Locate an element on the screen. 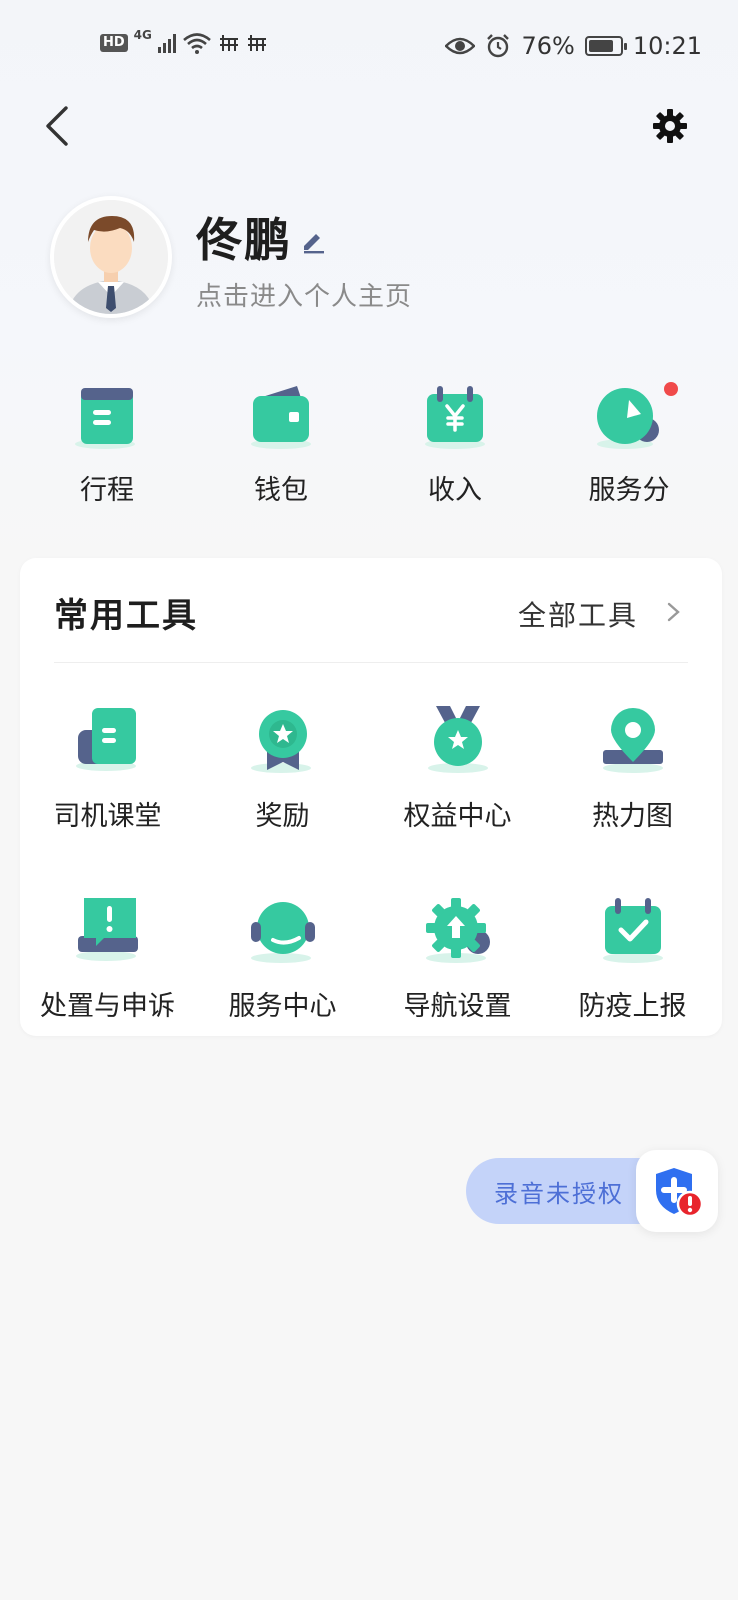 The height and width of the screenshot is (1600, 738). notification-dot is located at coordinates (671, 389).